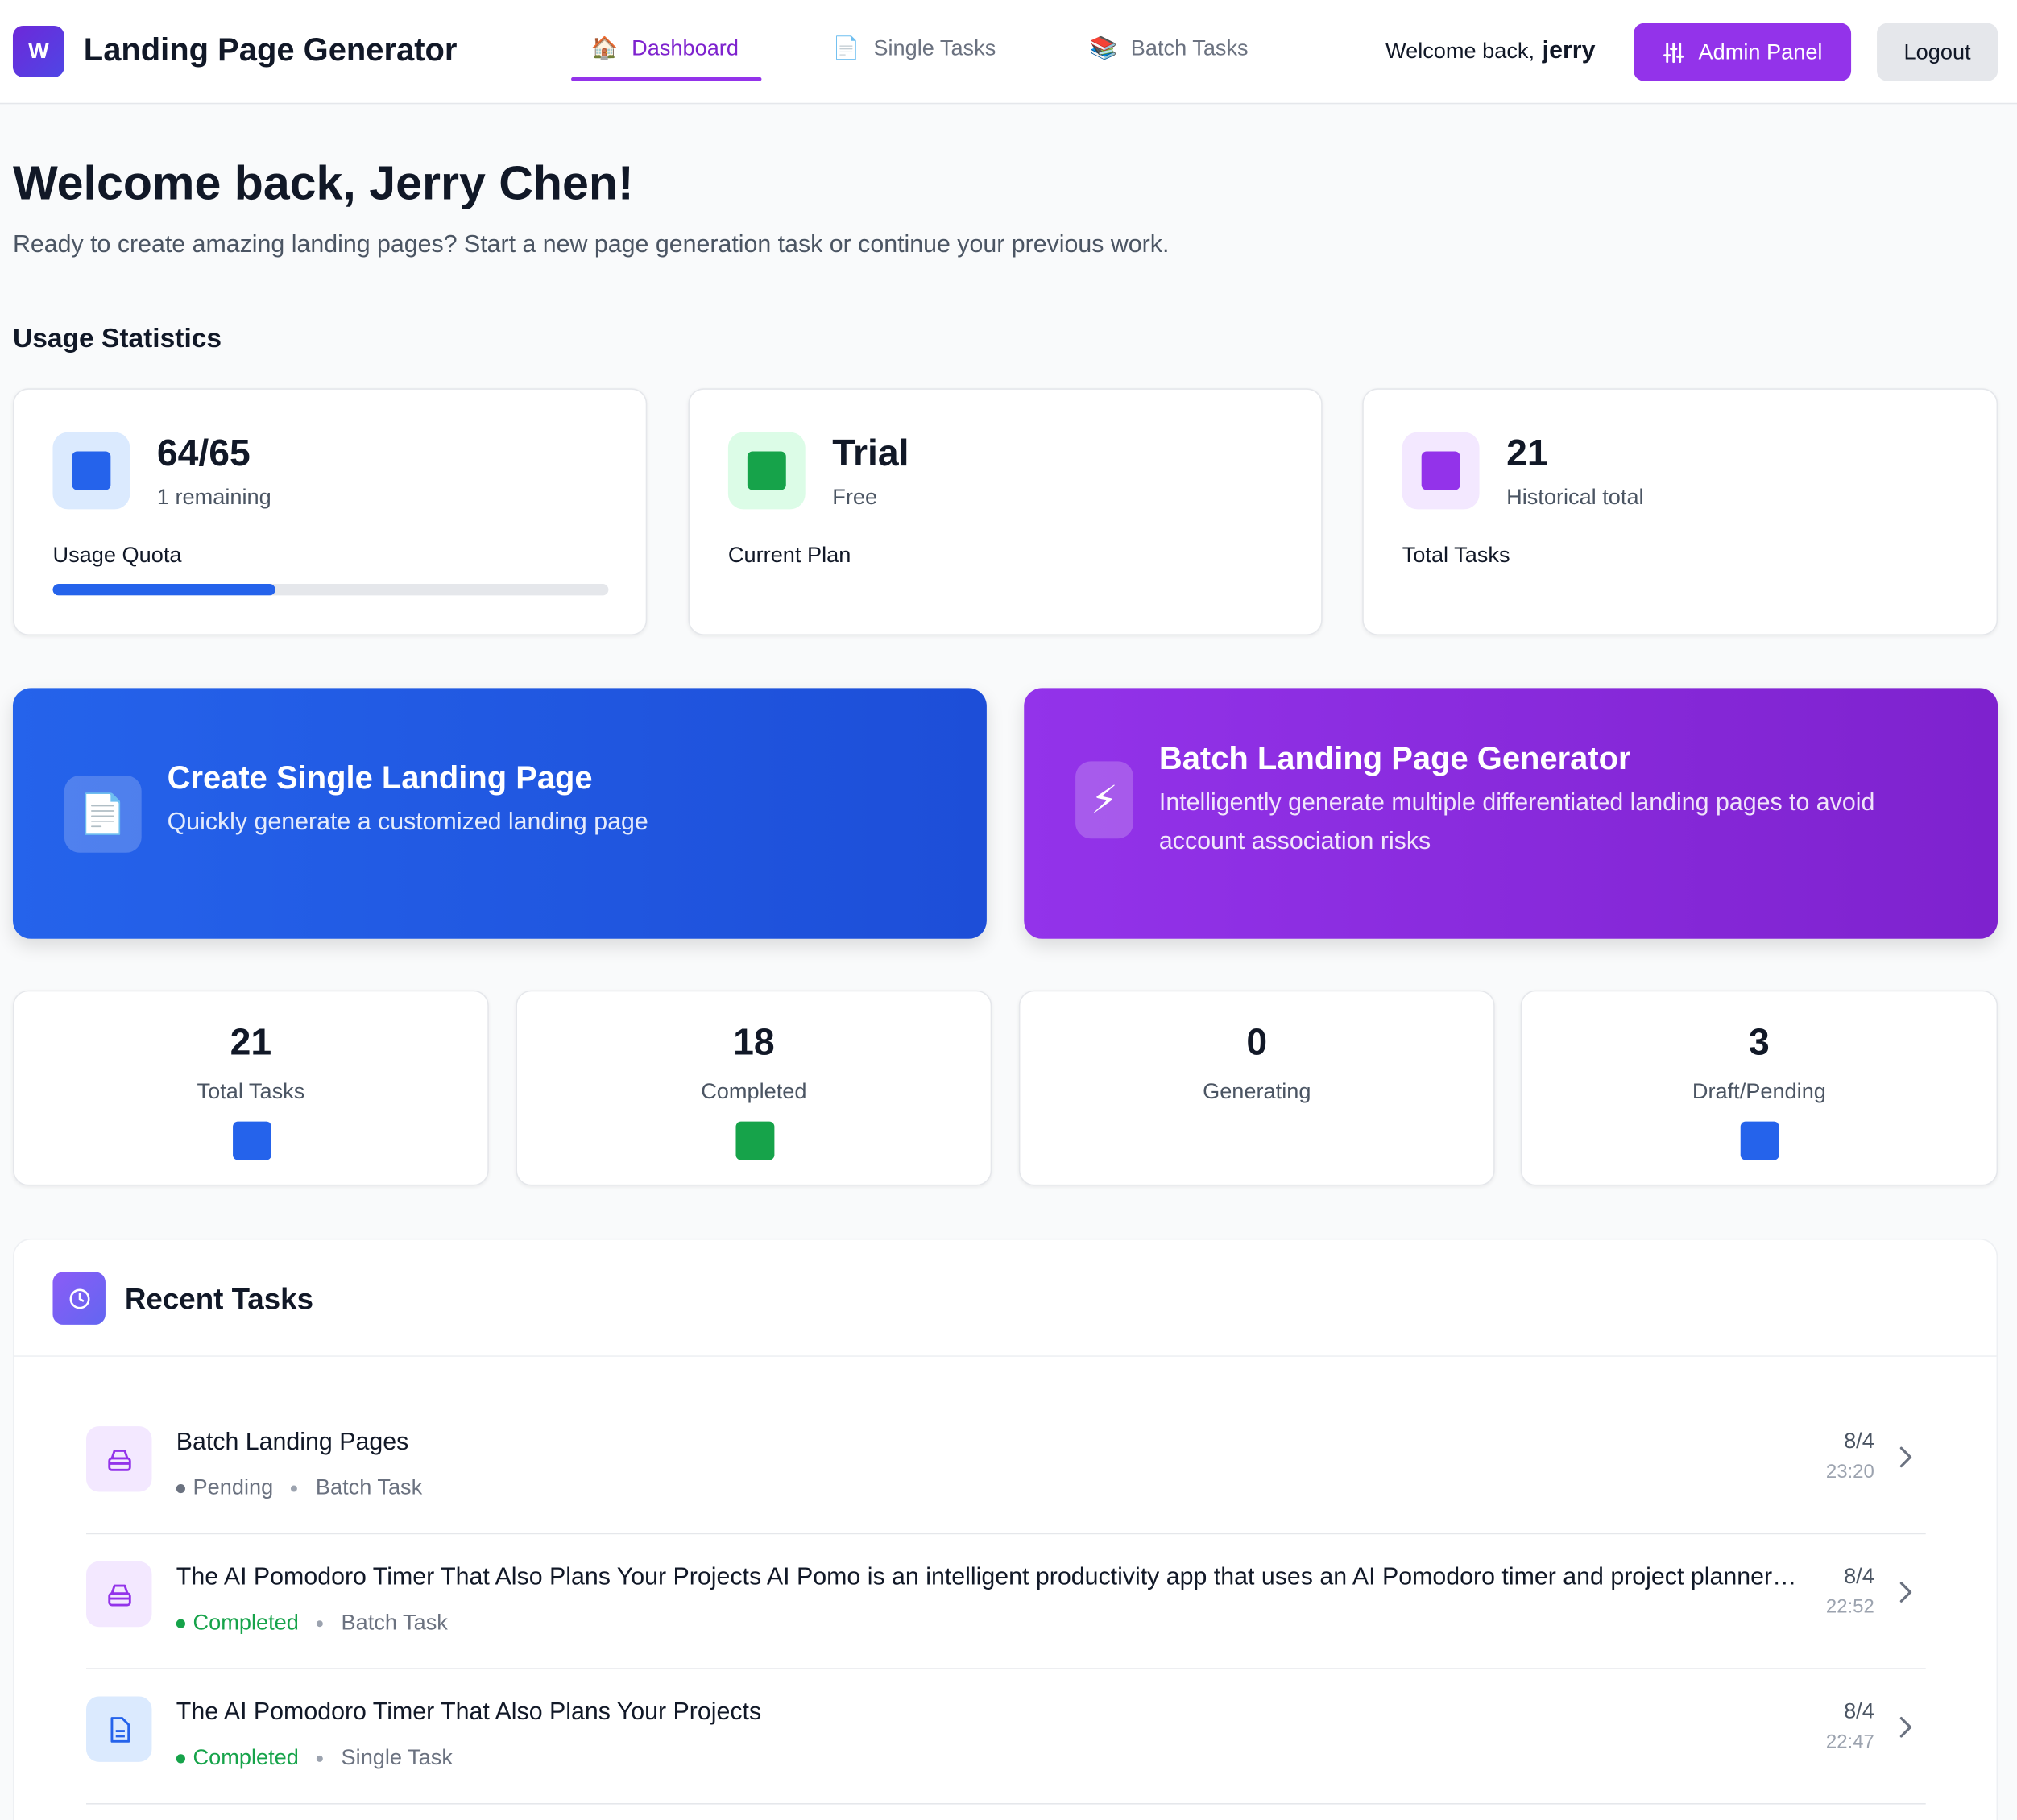 Image resolution: width=2017 pixels, height=1820 pixels. Describe the element at coordinates (1569, 51) in the screenshot. I see `username: jerry` at that location.